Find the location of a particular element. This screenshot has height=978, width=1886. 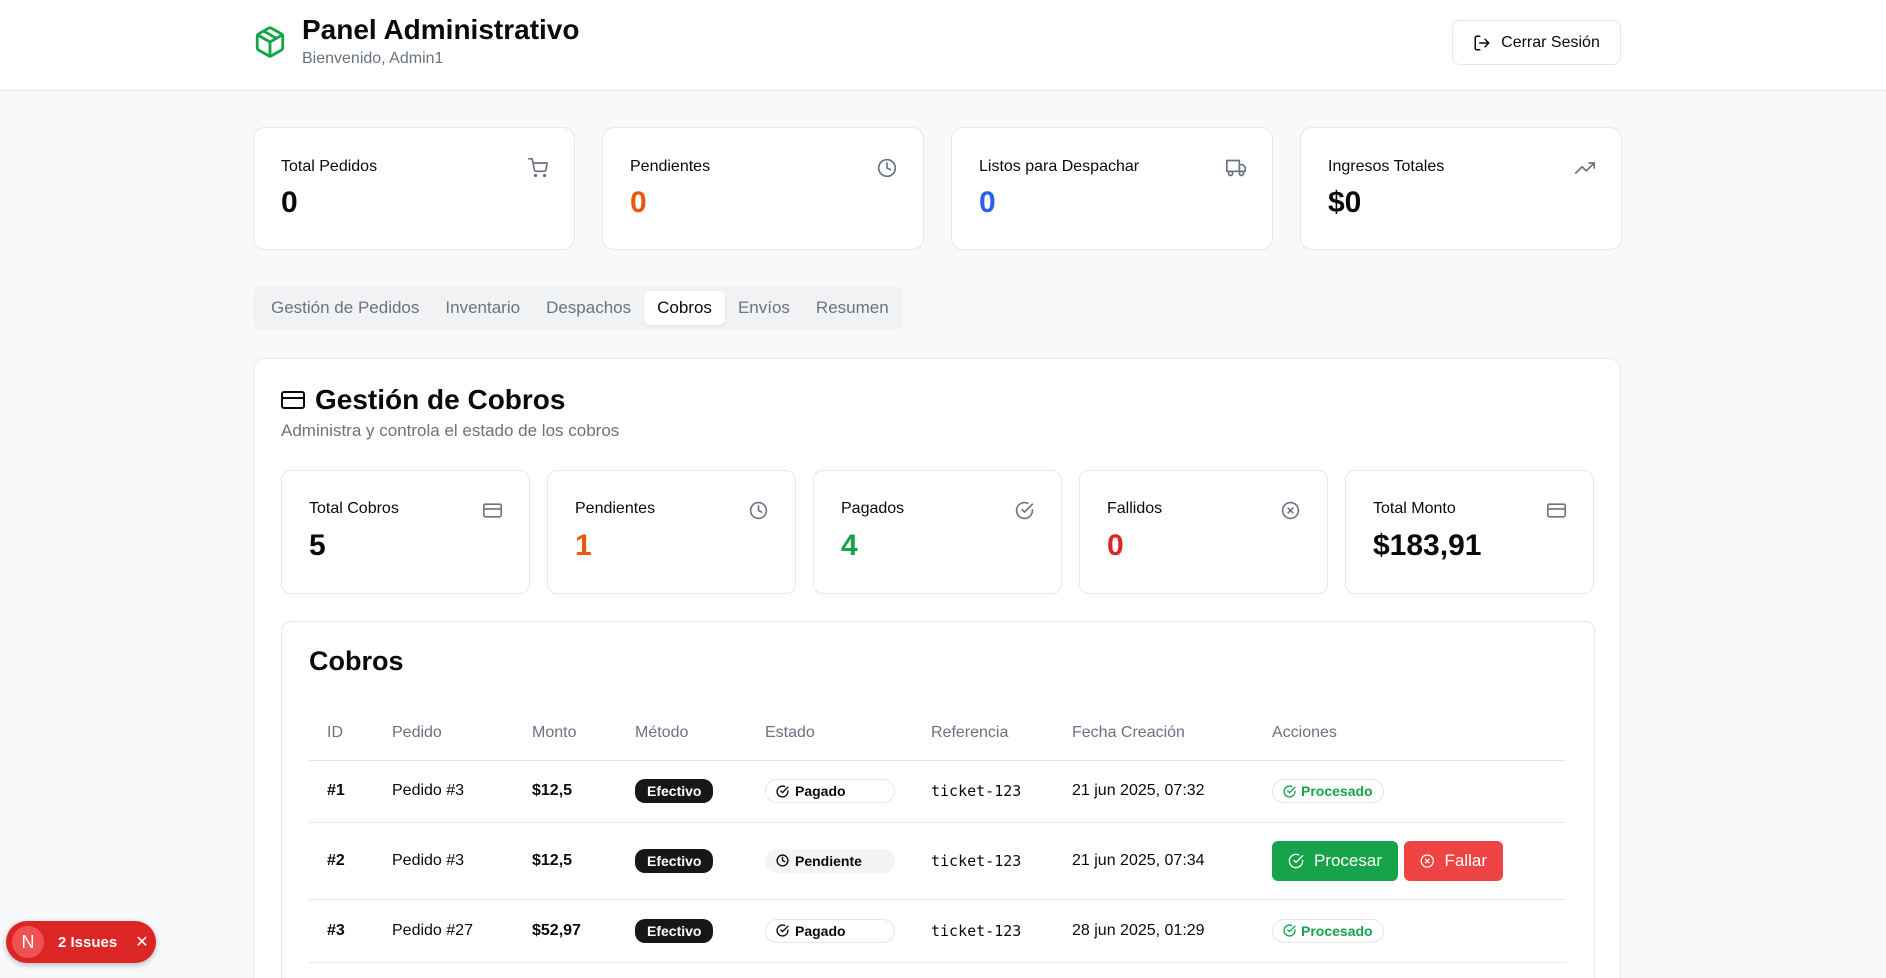

column-header: ID is located at coordinates (341, 733).